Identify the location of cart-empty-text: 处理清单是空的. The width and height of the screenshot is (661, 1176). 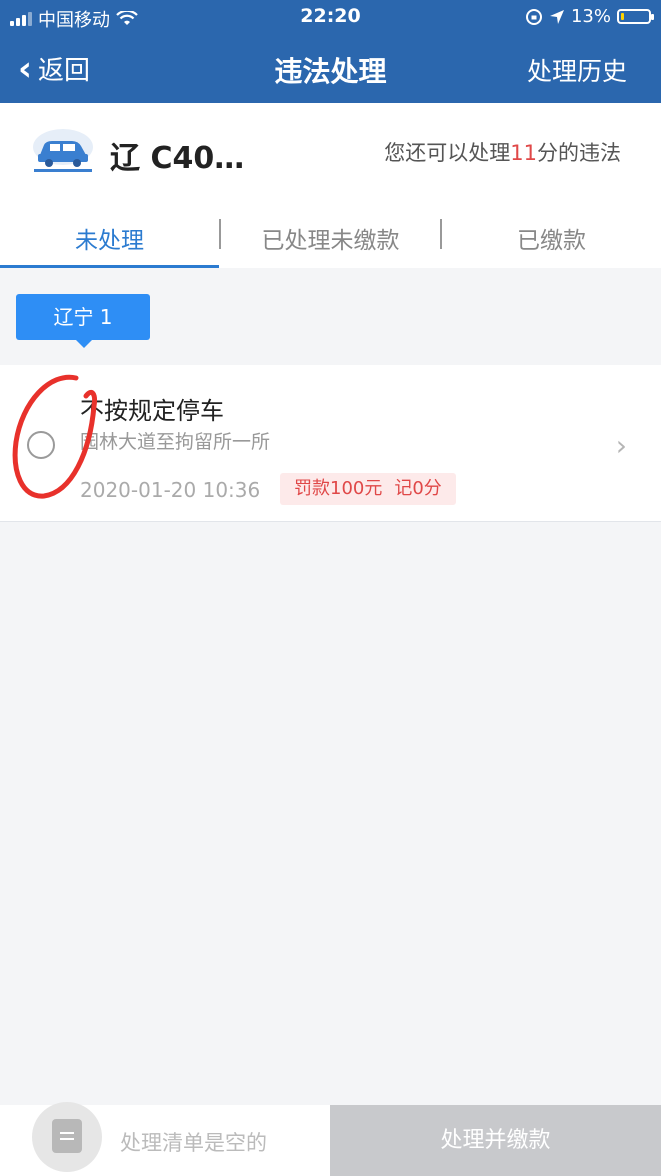
(193, 1143).